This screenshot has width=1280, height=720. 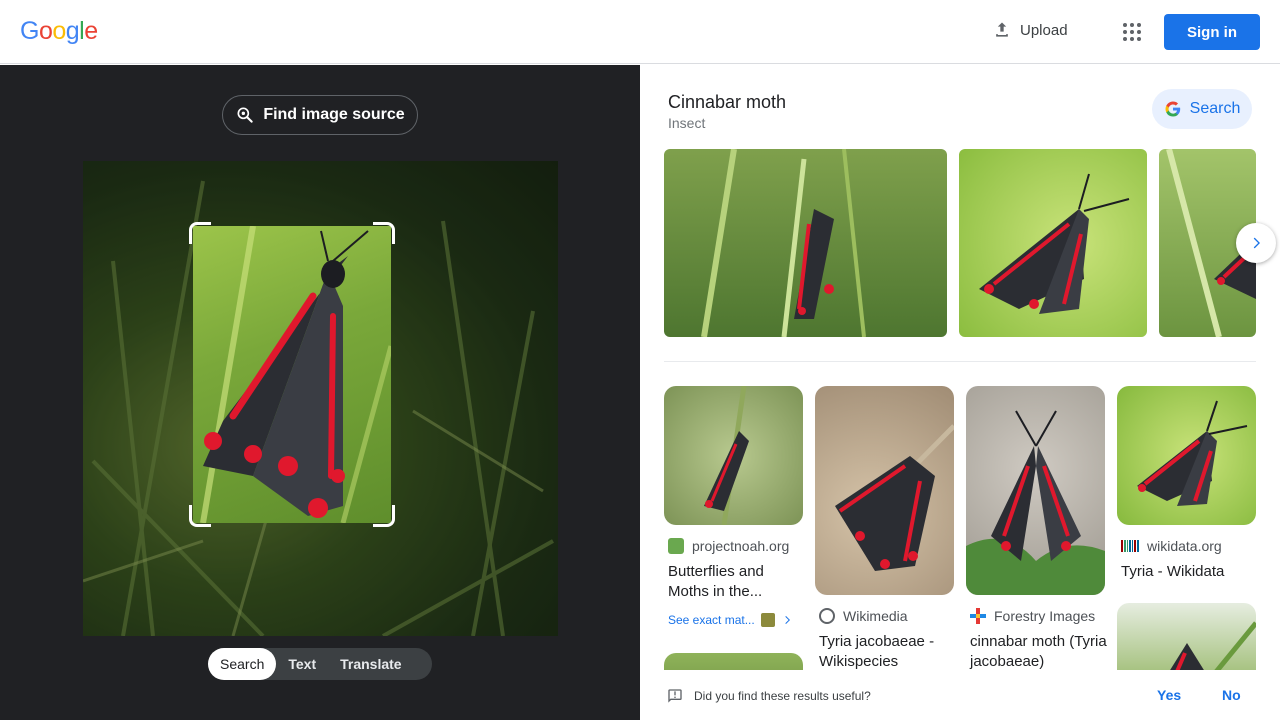 I want to click on projectnoah-icon, so click(x=676, y=546).